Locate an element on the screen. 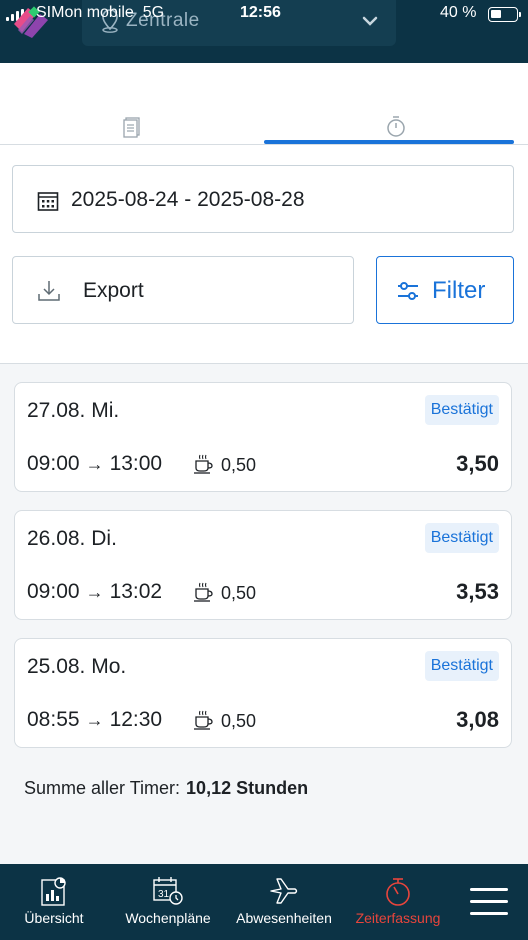 The width and height of the screenshot is (528, 940). entry-date: 25.08. Mo. is located at coordinates (77, 666).